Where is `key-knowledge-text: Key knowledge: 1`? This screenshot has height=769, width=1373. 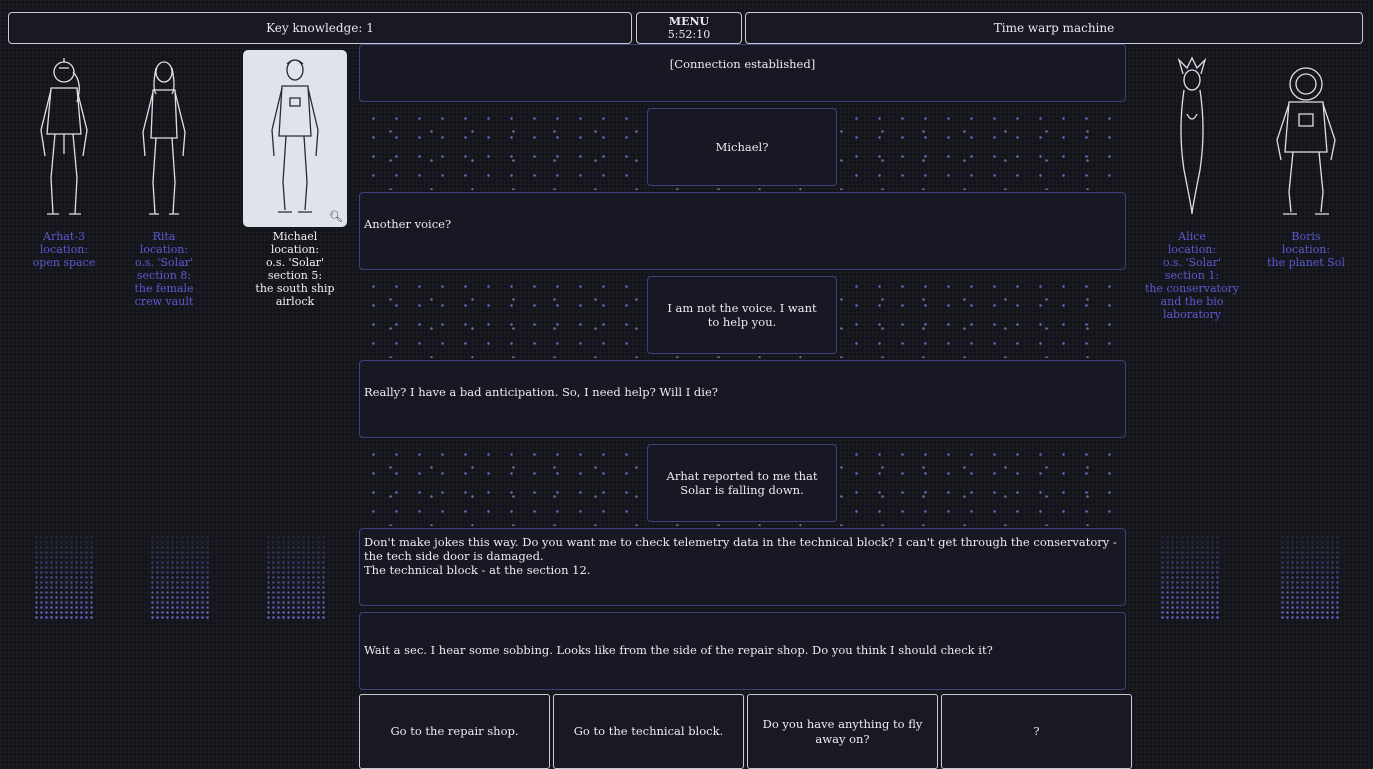
key-knowledge-text: Key knowledge: 1 is located at coordinates (320, 28).